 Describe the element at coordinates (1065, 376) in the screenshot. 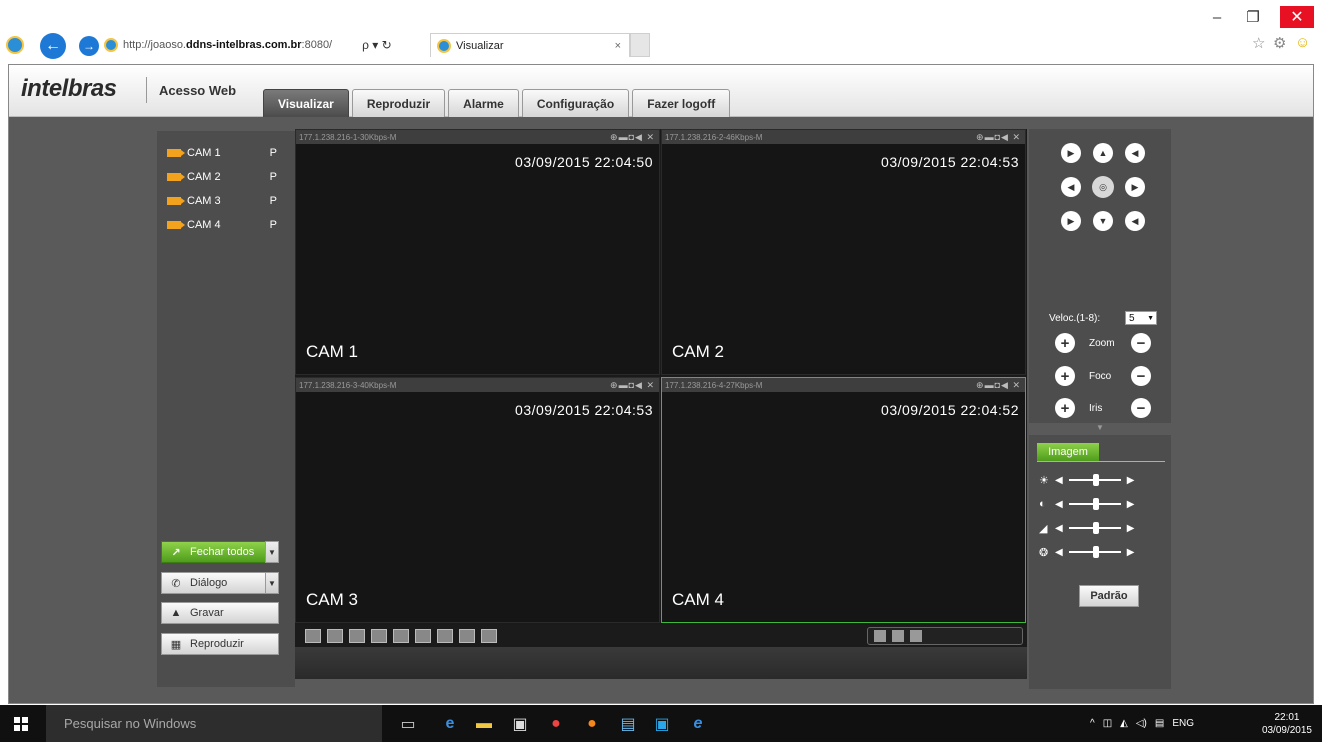

I see `focus-in-button: +` at that location.